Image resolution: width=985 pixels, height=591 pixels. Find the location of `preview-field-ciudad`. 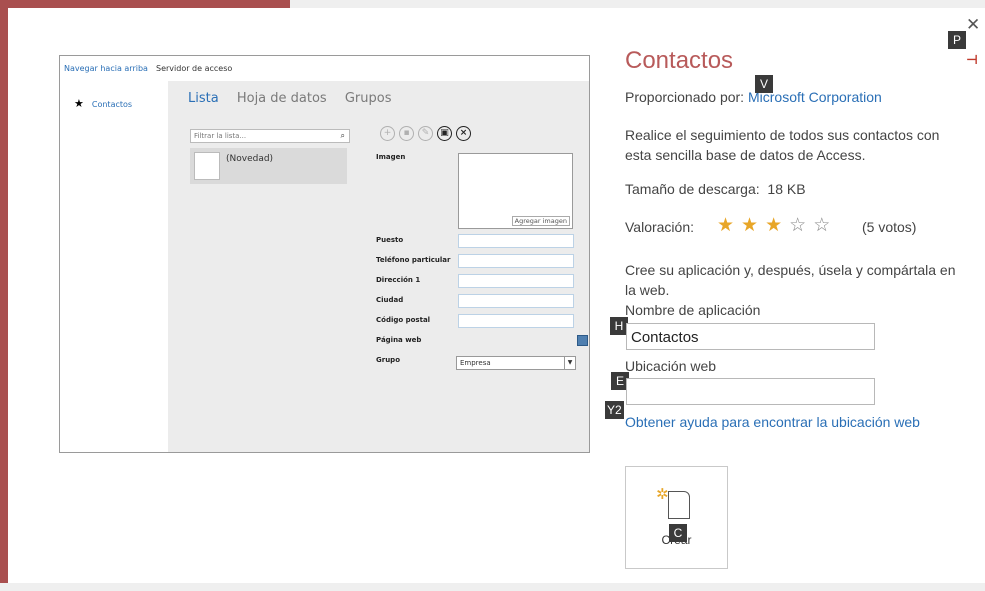

preview-field-ciudad is located at coordinates (516, 301).